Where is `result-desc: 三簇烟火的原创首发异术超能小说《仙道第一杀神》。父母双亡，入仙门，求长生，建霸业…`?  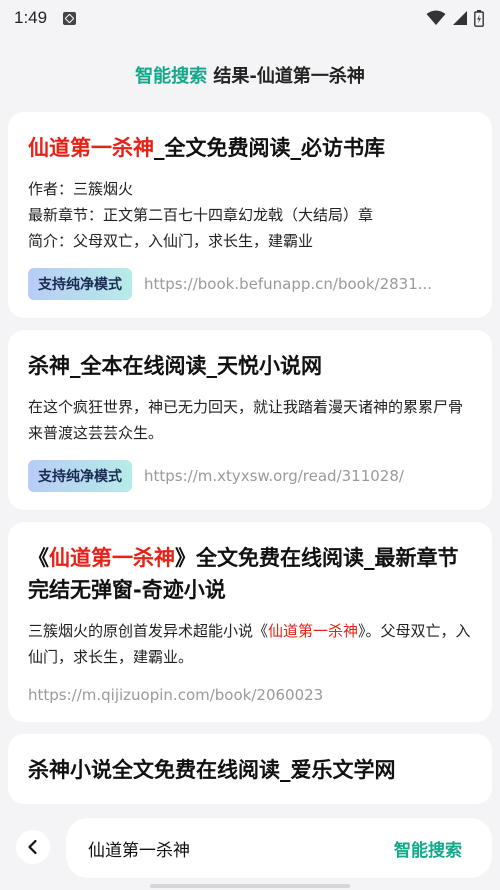
result-desc: 三簇烟火的原创首发异术超能小说《仙道第一杀神》。父母双亡，入仙门，求长生，建霸业… is located at coordinates (250, 644).